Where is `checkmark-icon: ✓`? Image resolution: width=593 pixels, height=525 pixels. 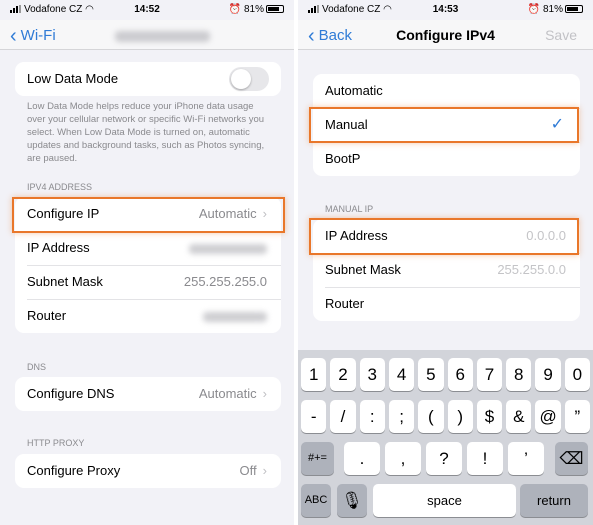
checkmark-icon: ✓ is located at coordinates (557, 124).